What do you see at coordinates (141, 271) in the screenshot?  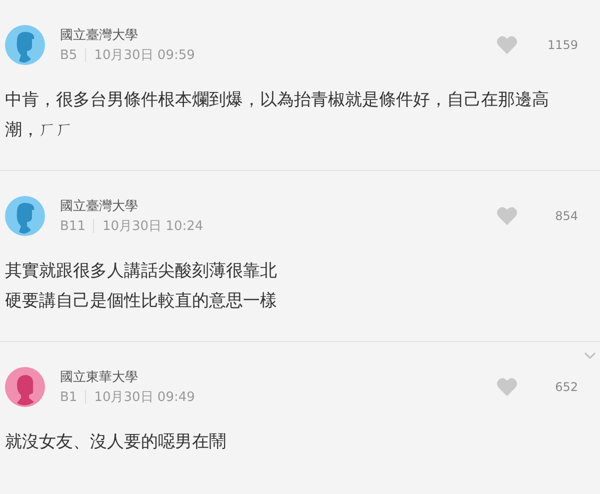 I see `comment-text: 其實就跟很多人講話尖酸刻薄很靠北` at bounding box center [141, 271].